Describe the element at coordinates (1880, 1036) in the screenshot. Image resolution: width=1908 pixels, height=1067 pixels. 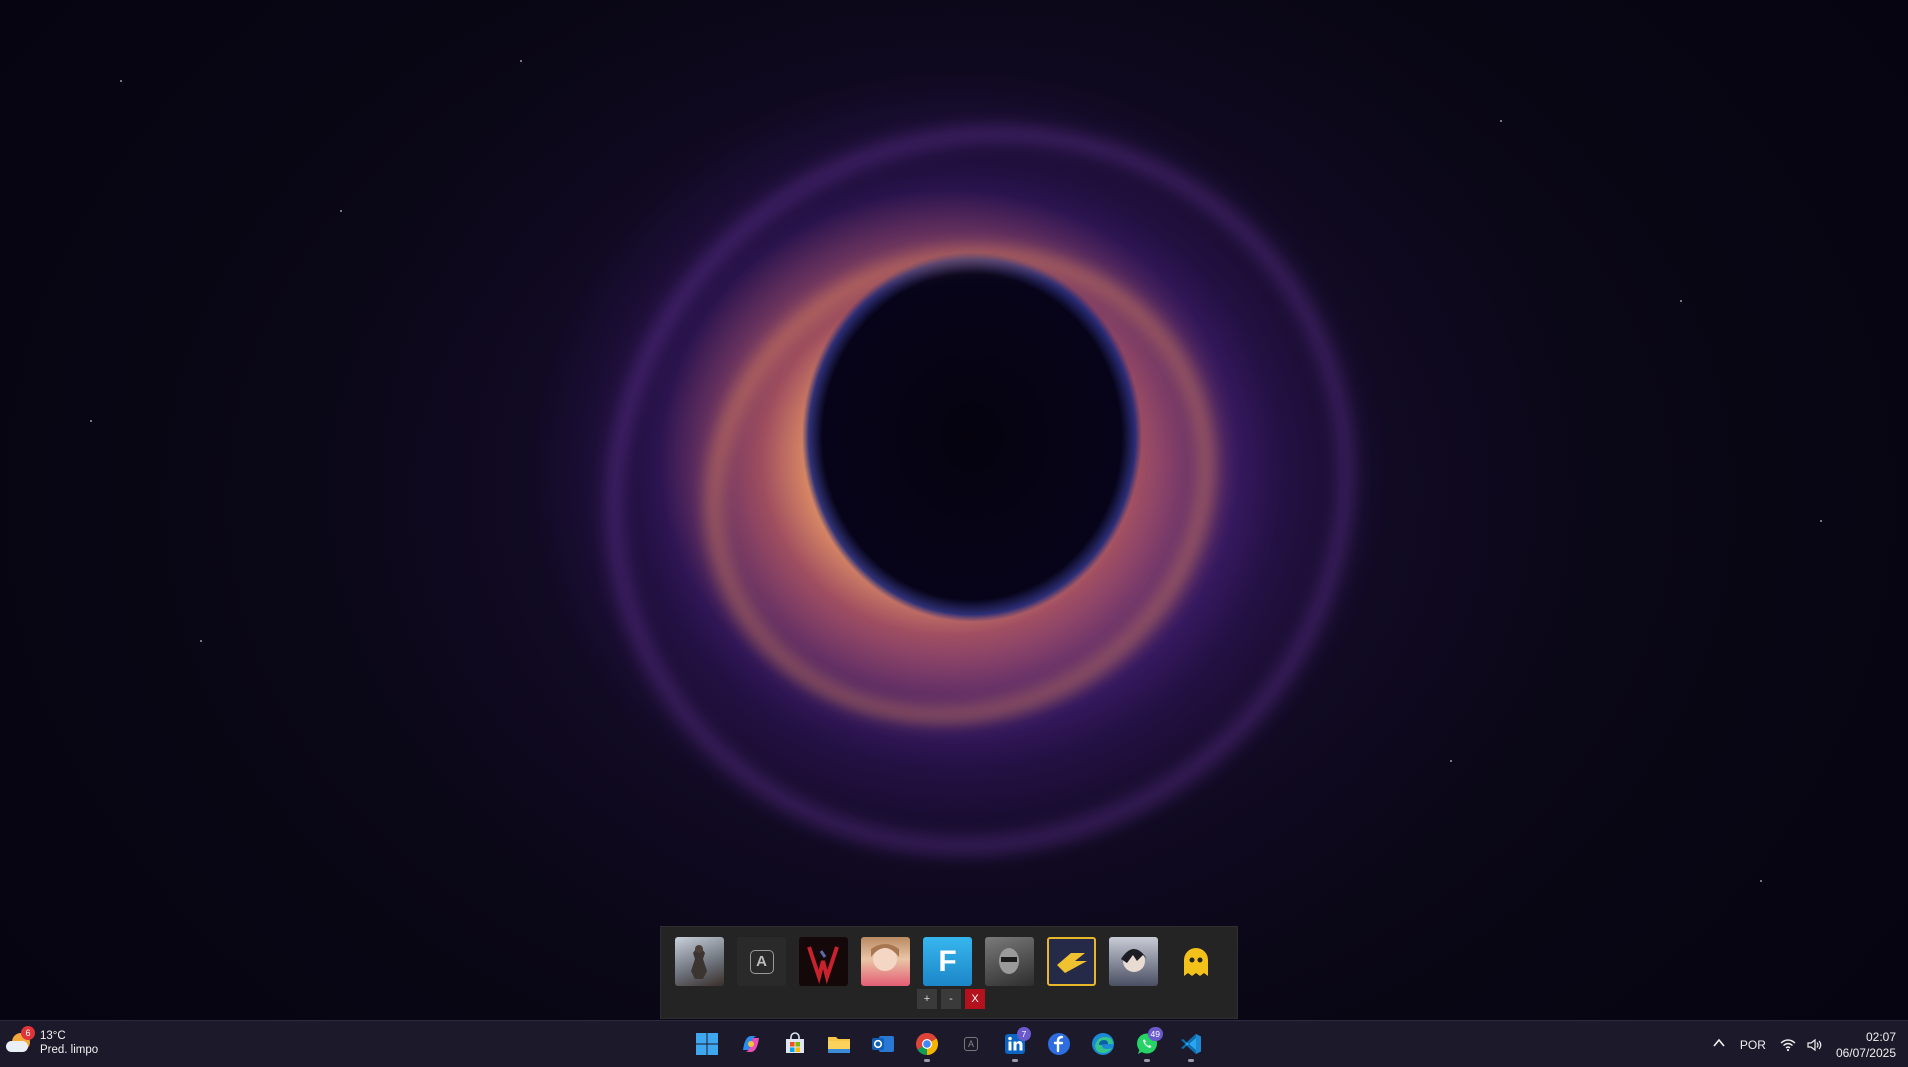
I see `clock-time: 02:07` at that location.